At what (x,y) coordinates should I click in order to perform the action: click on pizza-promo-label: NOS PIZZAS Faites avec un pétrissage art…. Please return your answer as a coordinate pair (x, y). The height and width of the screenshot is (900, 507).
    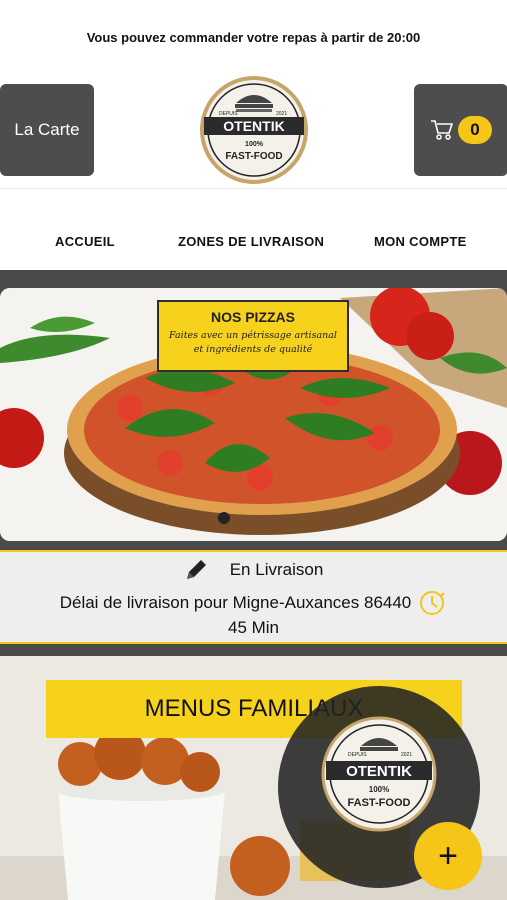
    Looking at the image, I should click on (253, 336).